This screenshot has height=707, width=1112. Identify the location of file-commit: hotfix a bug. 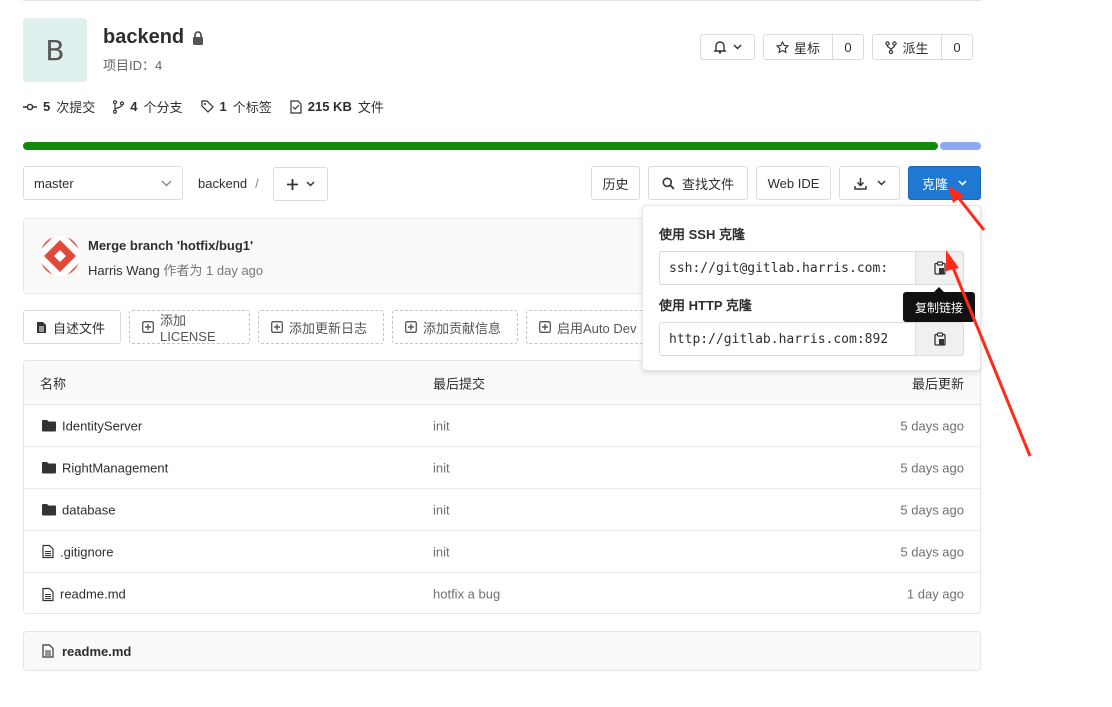
(466, 594).